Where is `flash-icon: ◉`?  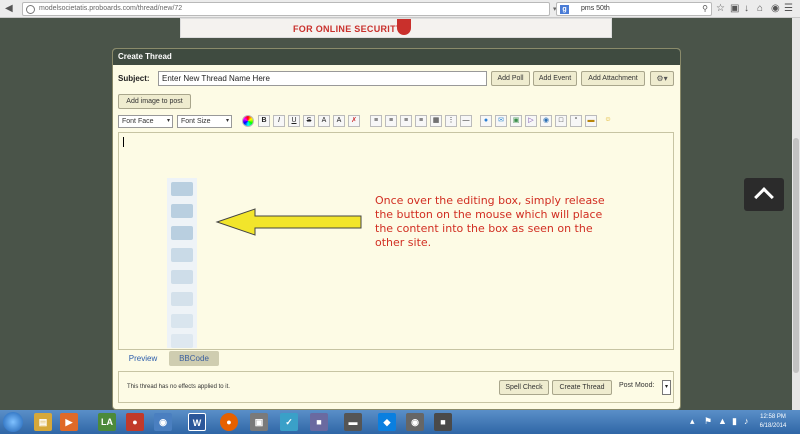 flash-icon: ◉ is located at coordinates (546, 121).